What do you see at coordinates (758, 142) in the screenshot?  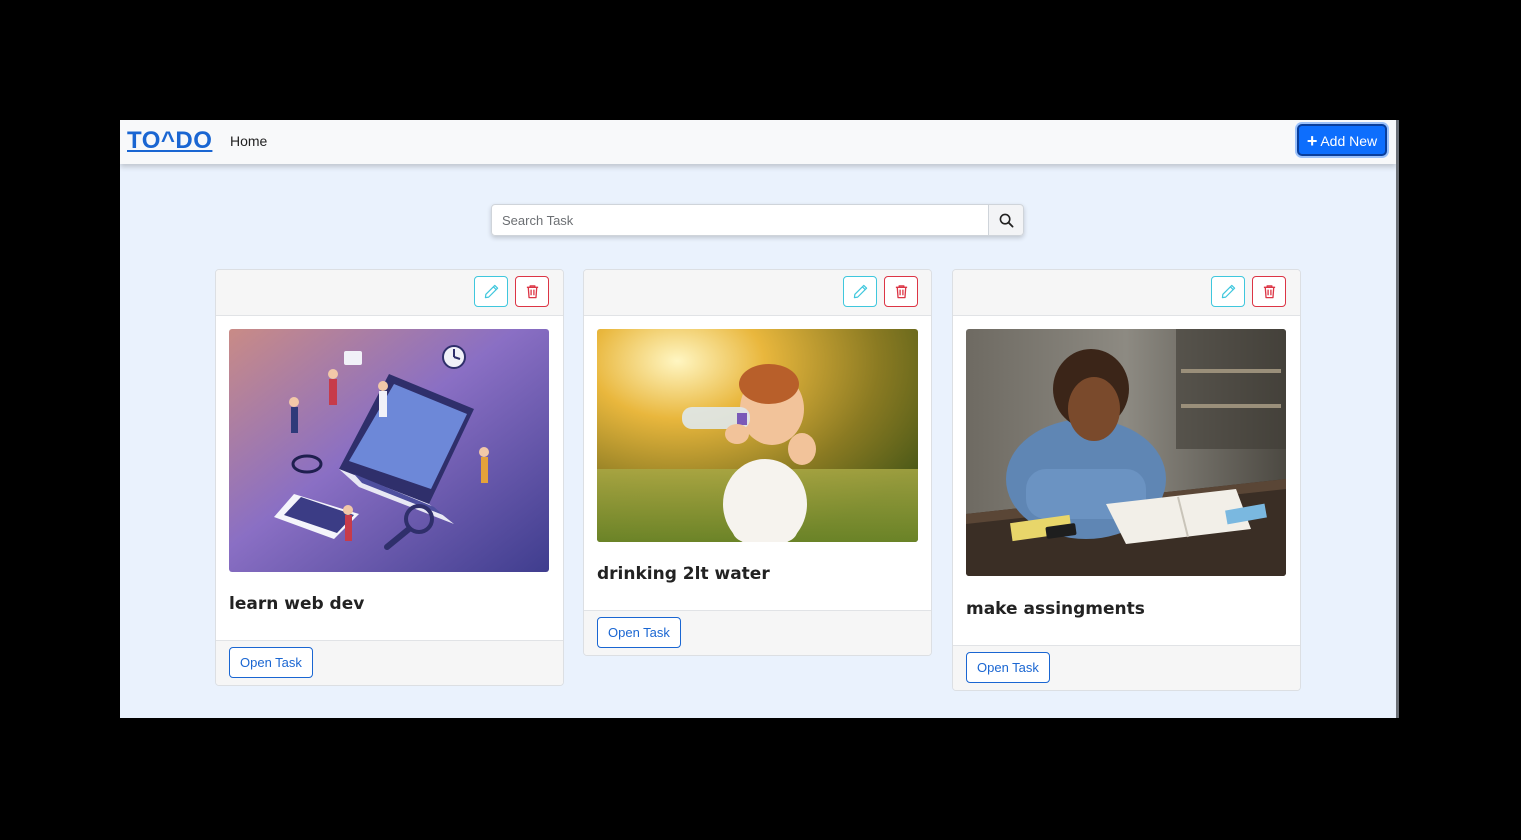 I see `navbar: TO^DO Home + Add New` at bounding box center [758, 142].